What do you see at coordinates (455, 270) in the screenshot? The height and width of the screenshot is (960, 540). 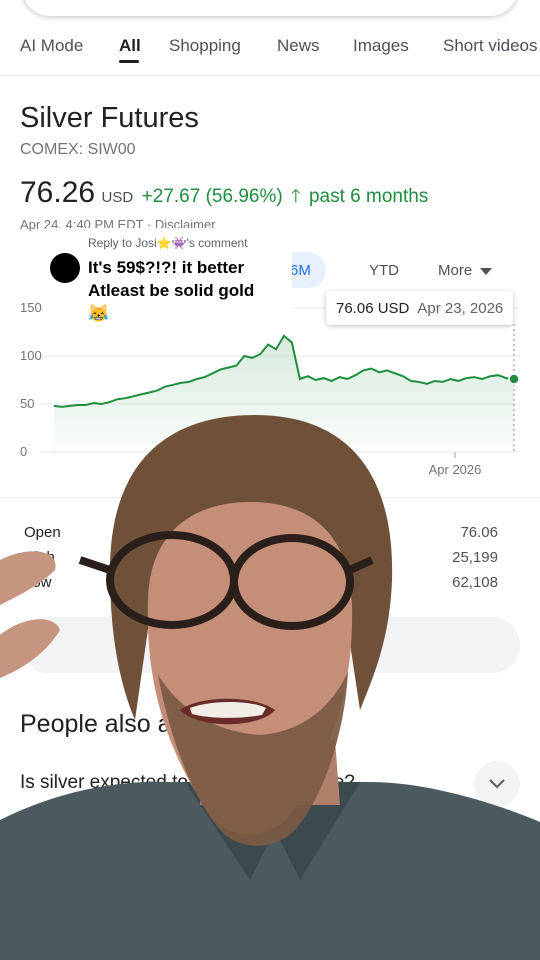 I see `range-more-label: More` at bounding box center [455, 270].